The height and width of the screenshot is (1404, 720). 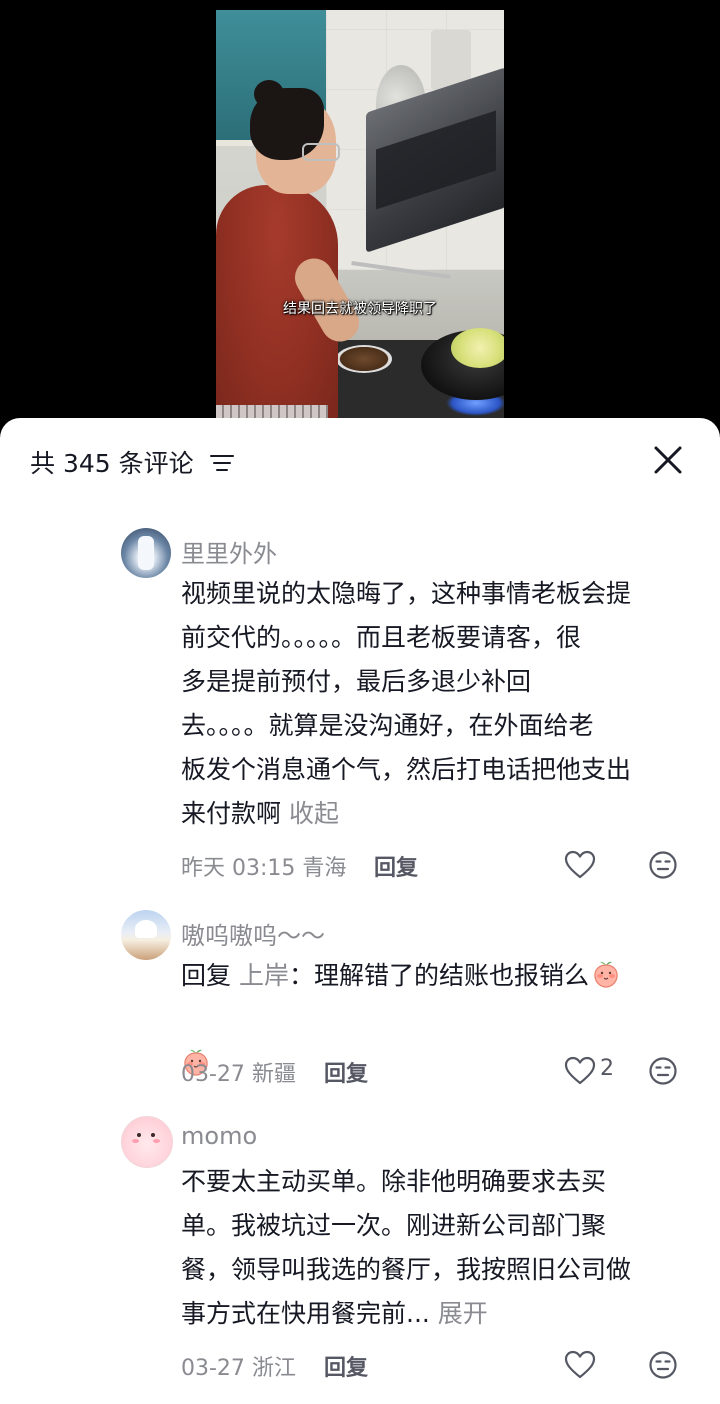 I want to click on comment-location: 新疆, so click(x=273, y=1074).